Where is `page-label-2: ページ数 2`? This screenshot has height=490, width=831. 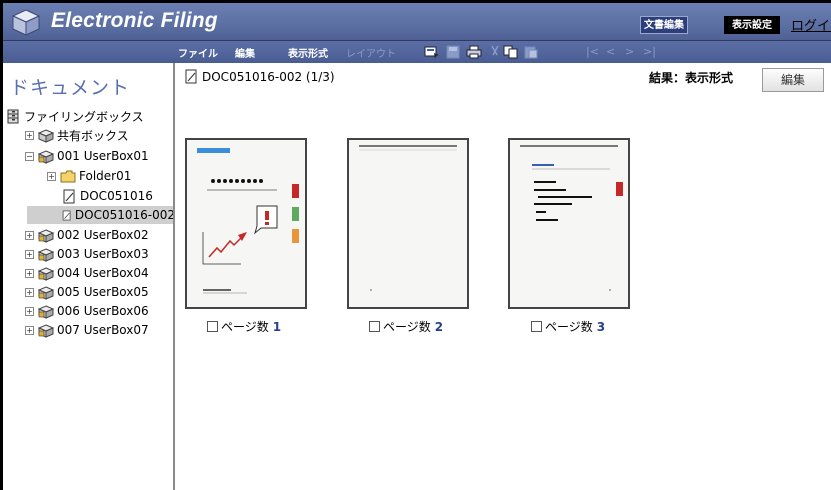
page-label-2: ページ数 2 is located at coordinates (406, 326).